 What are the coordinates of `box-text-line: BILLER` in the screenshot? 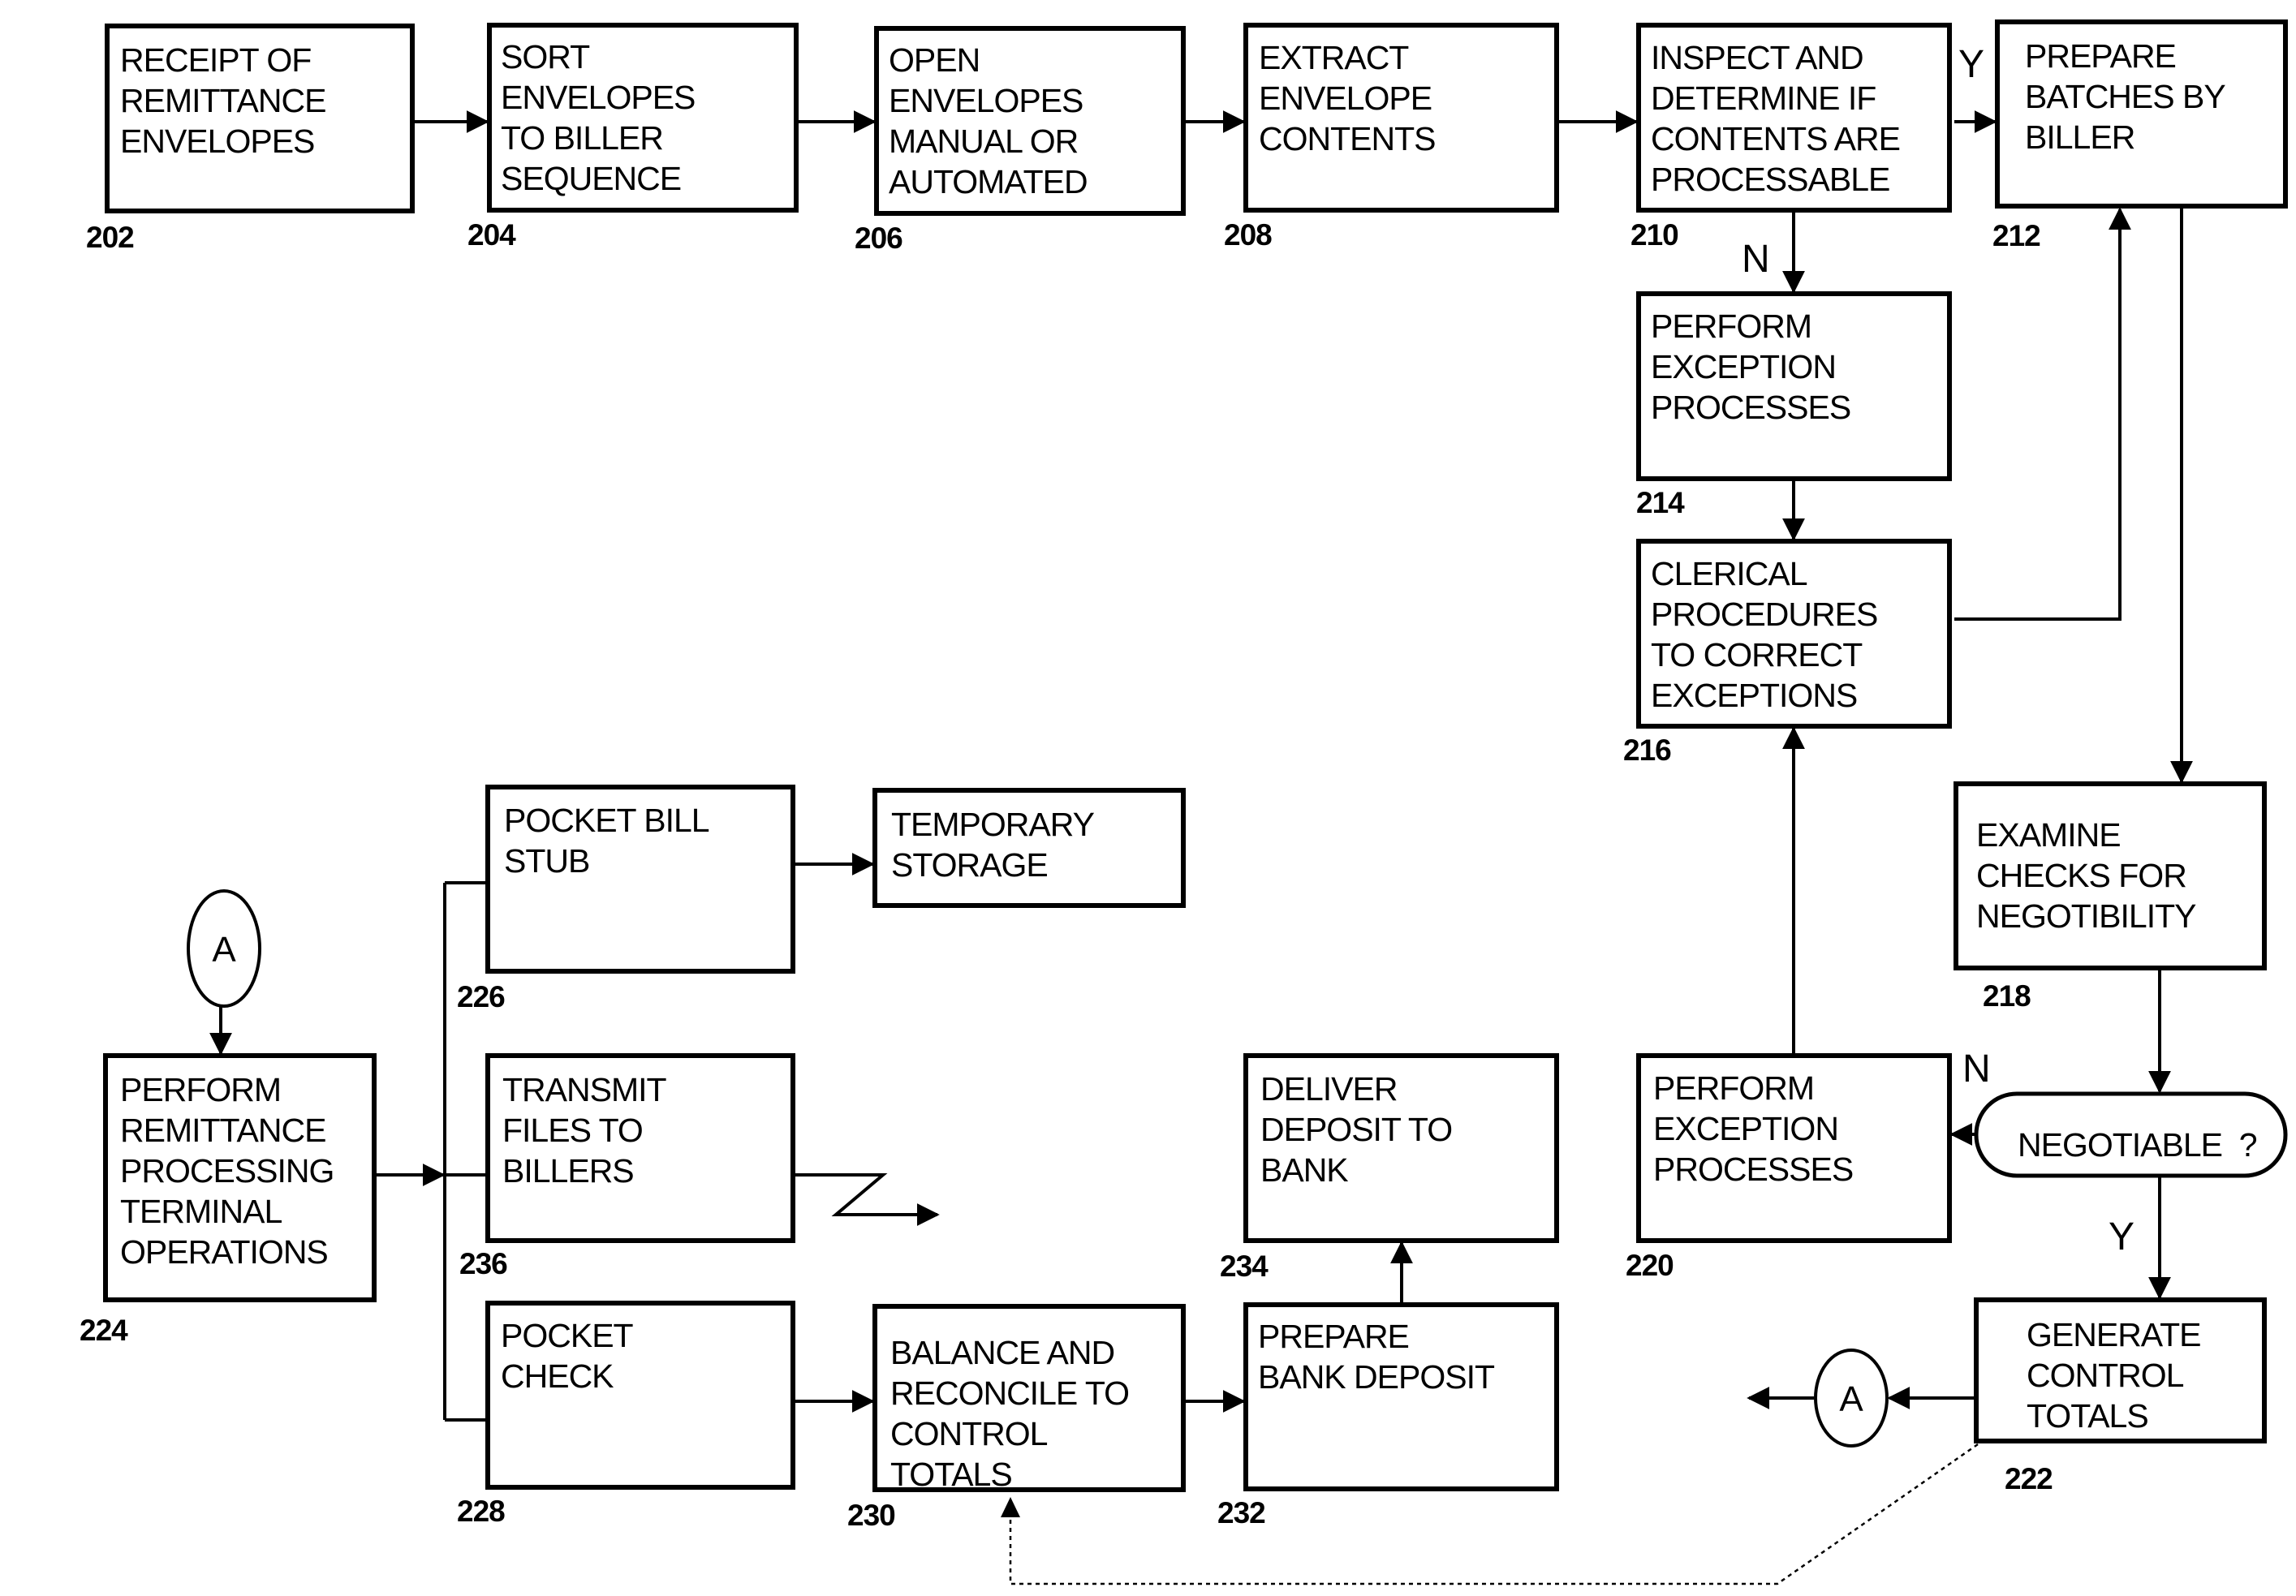 It's located at (2080, 137).